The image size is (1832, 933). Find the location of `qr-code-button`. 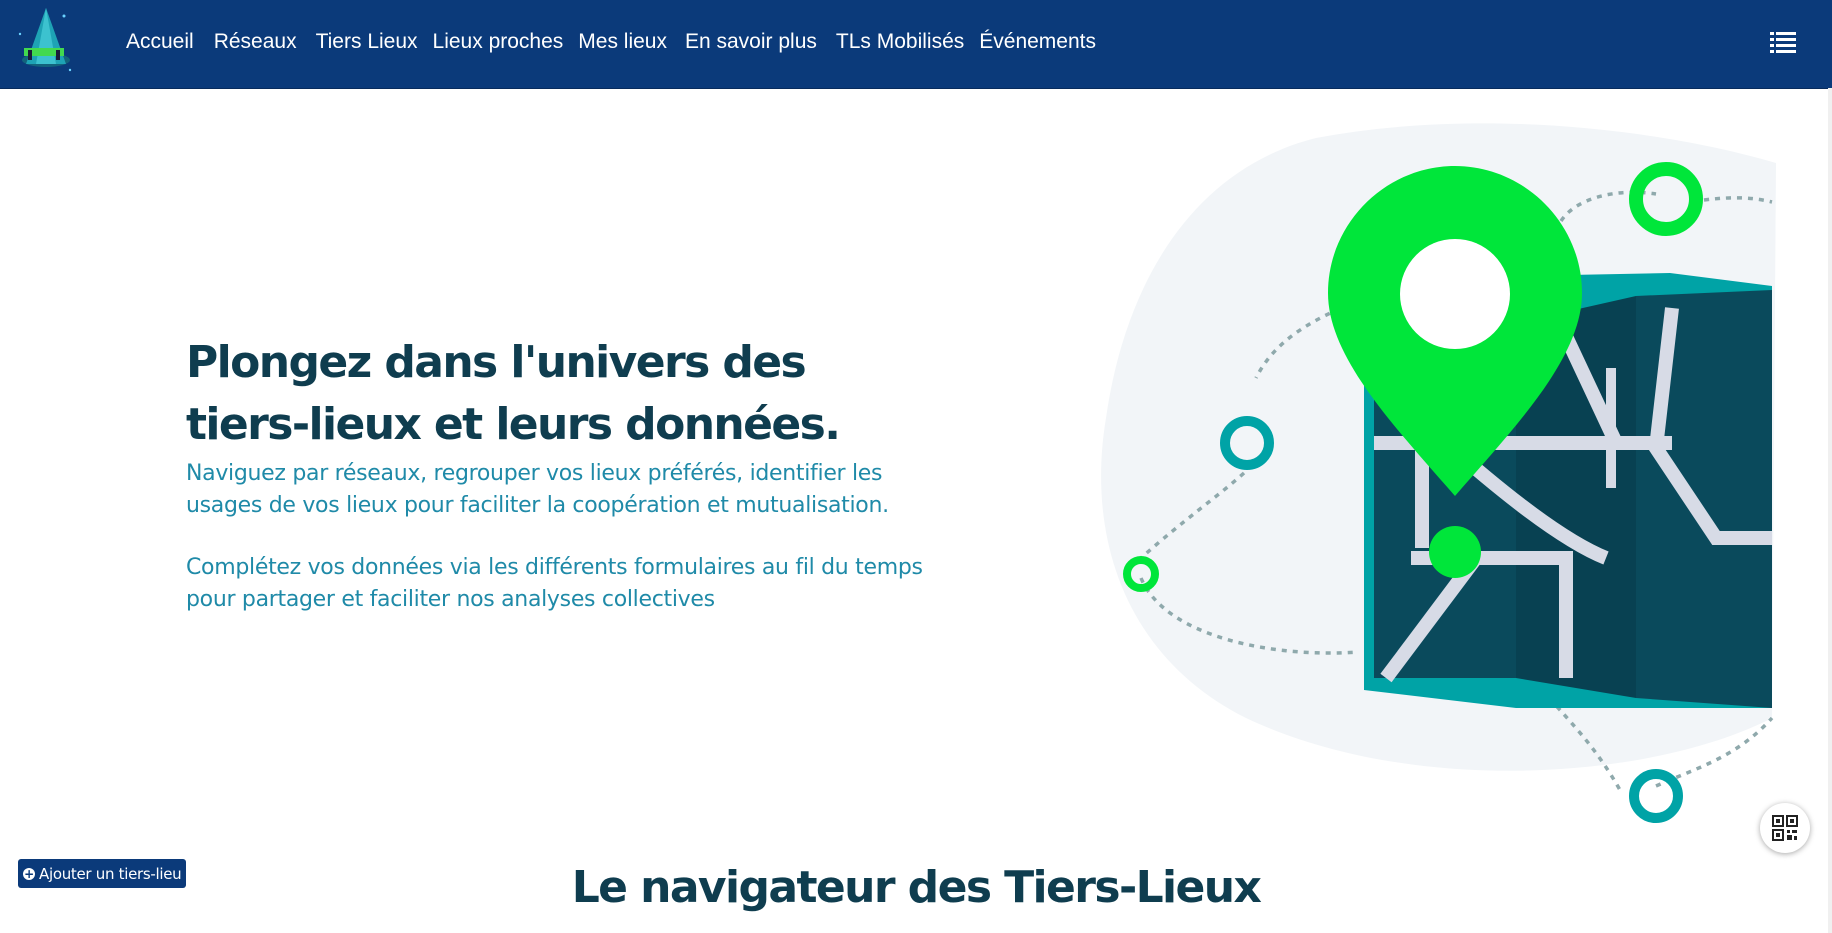

qr-code-button is located at coordinates (1785, 828).